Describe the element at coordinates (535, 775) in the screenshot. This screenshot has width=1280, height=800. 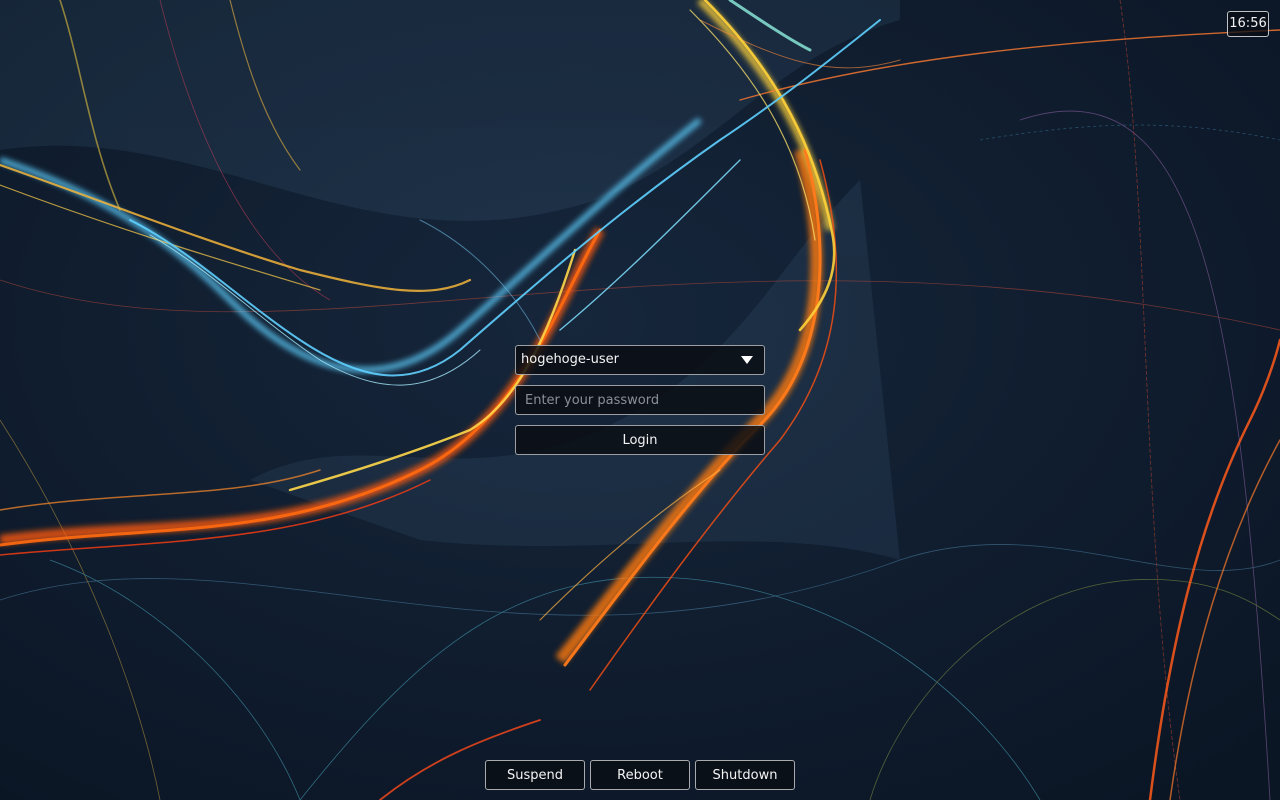
I see `suspend-button: Suspend` at that location.